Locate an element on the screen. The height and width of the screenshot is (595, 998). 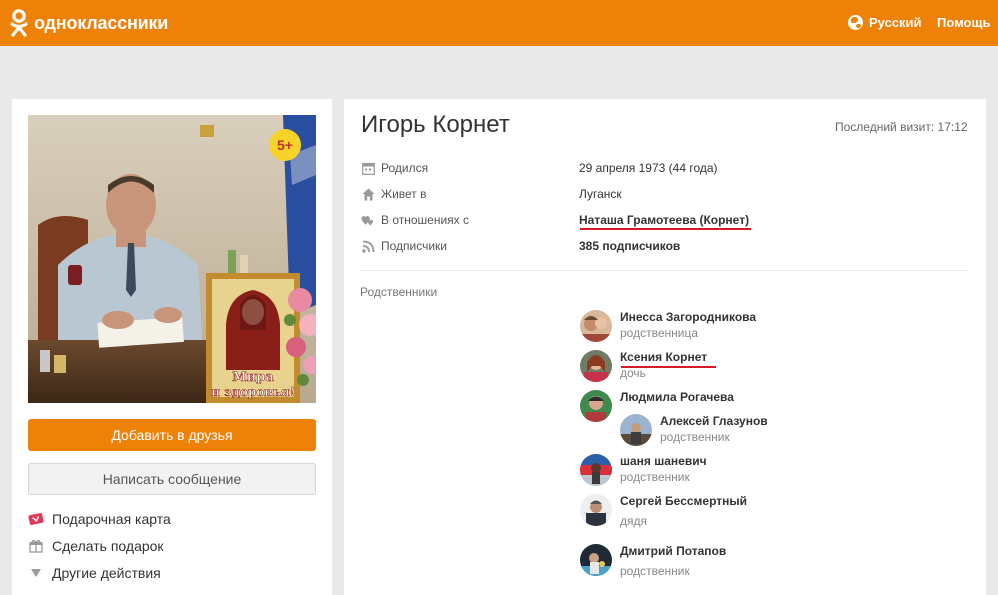
photo-caption-line1: Мира is located at coordinates (253, 377).